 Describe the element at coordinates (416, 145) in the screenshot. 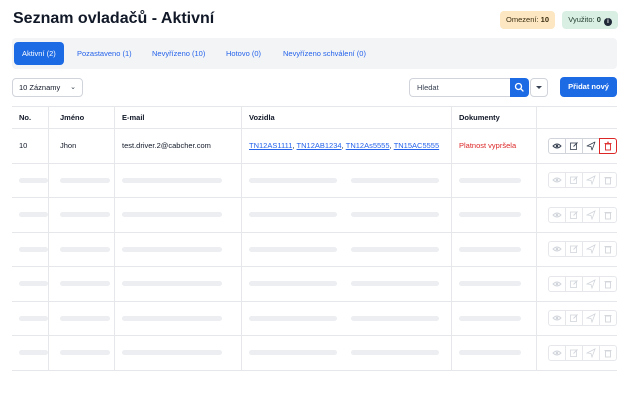

I see `vehicle-link: TN15AC5555` at that location.